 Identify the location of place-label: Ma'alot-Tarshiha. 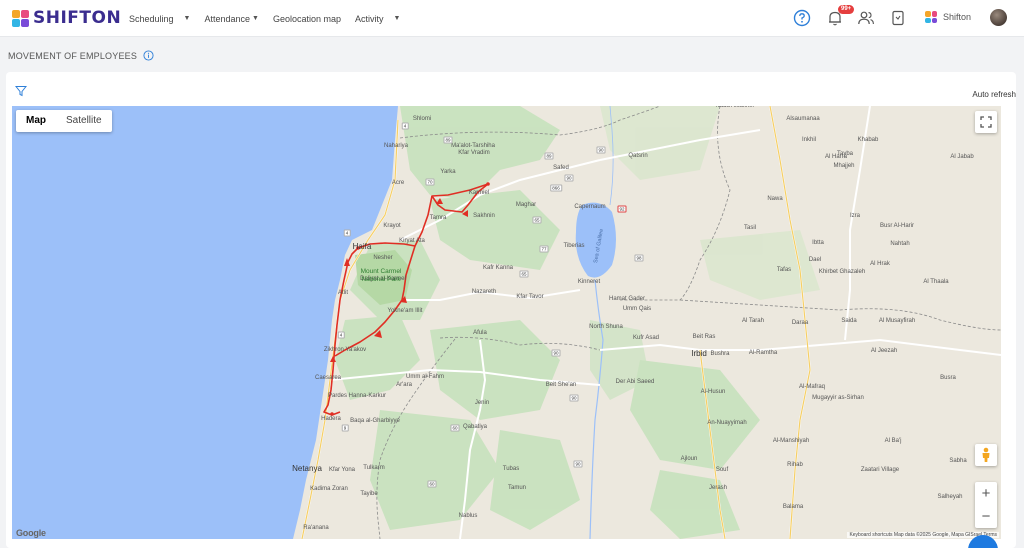
(473, 146).